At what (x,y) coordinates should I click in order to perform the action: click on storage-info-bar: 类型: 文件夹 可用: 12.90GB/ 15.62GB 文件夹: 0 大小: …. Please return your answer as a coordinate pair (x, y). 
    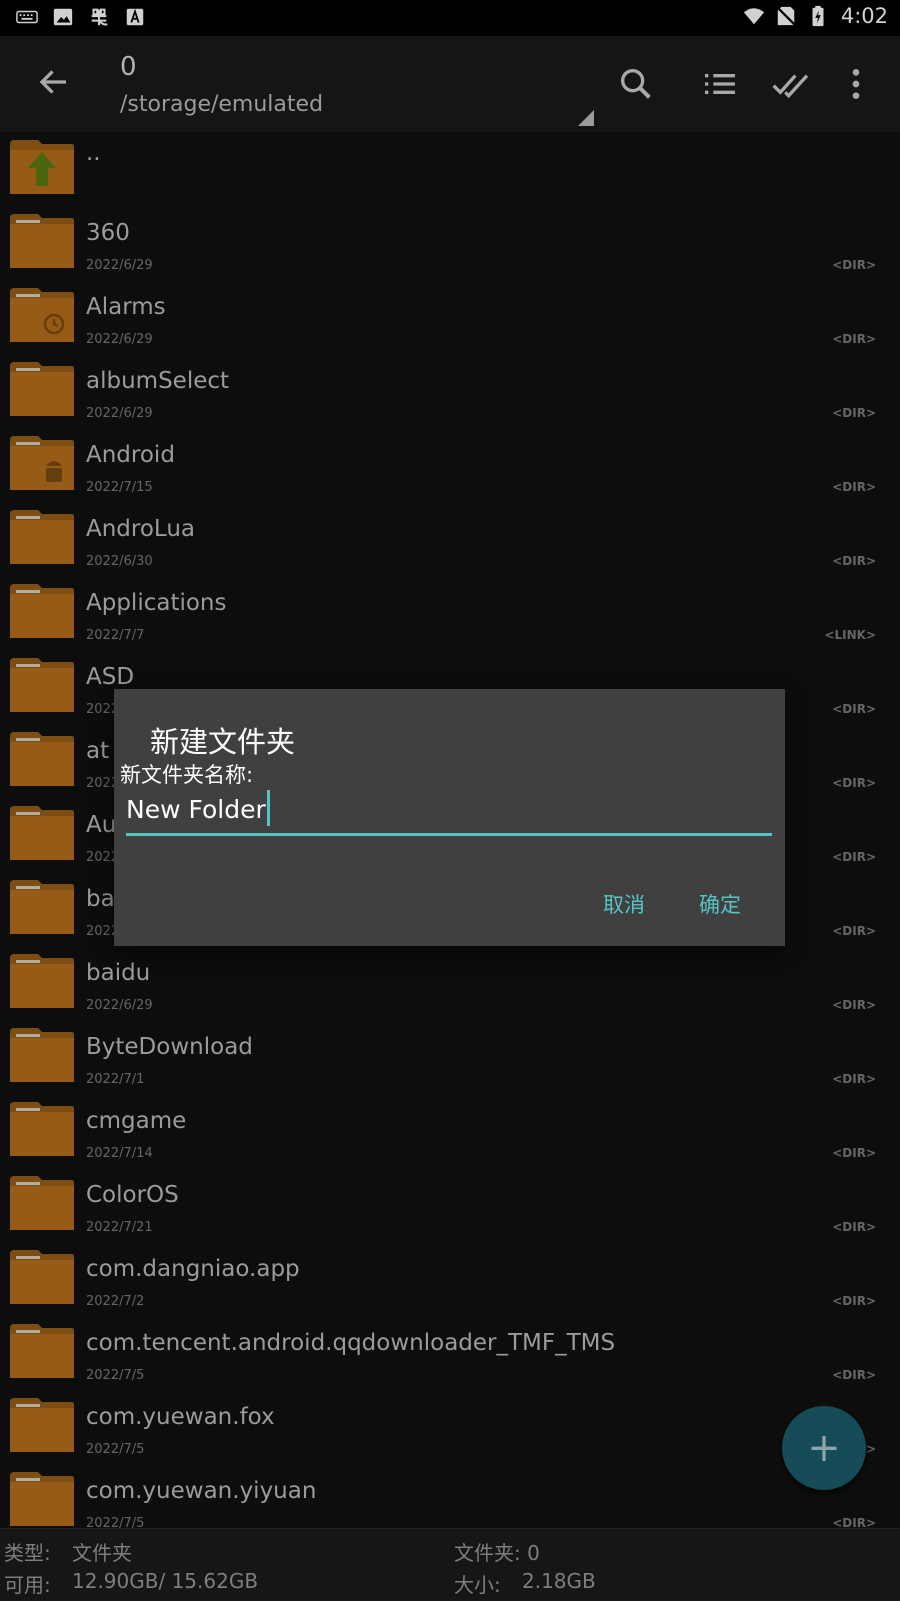
    Looking at the image, I should click on (450, 1564).